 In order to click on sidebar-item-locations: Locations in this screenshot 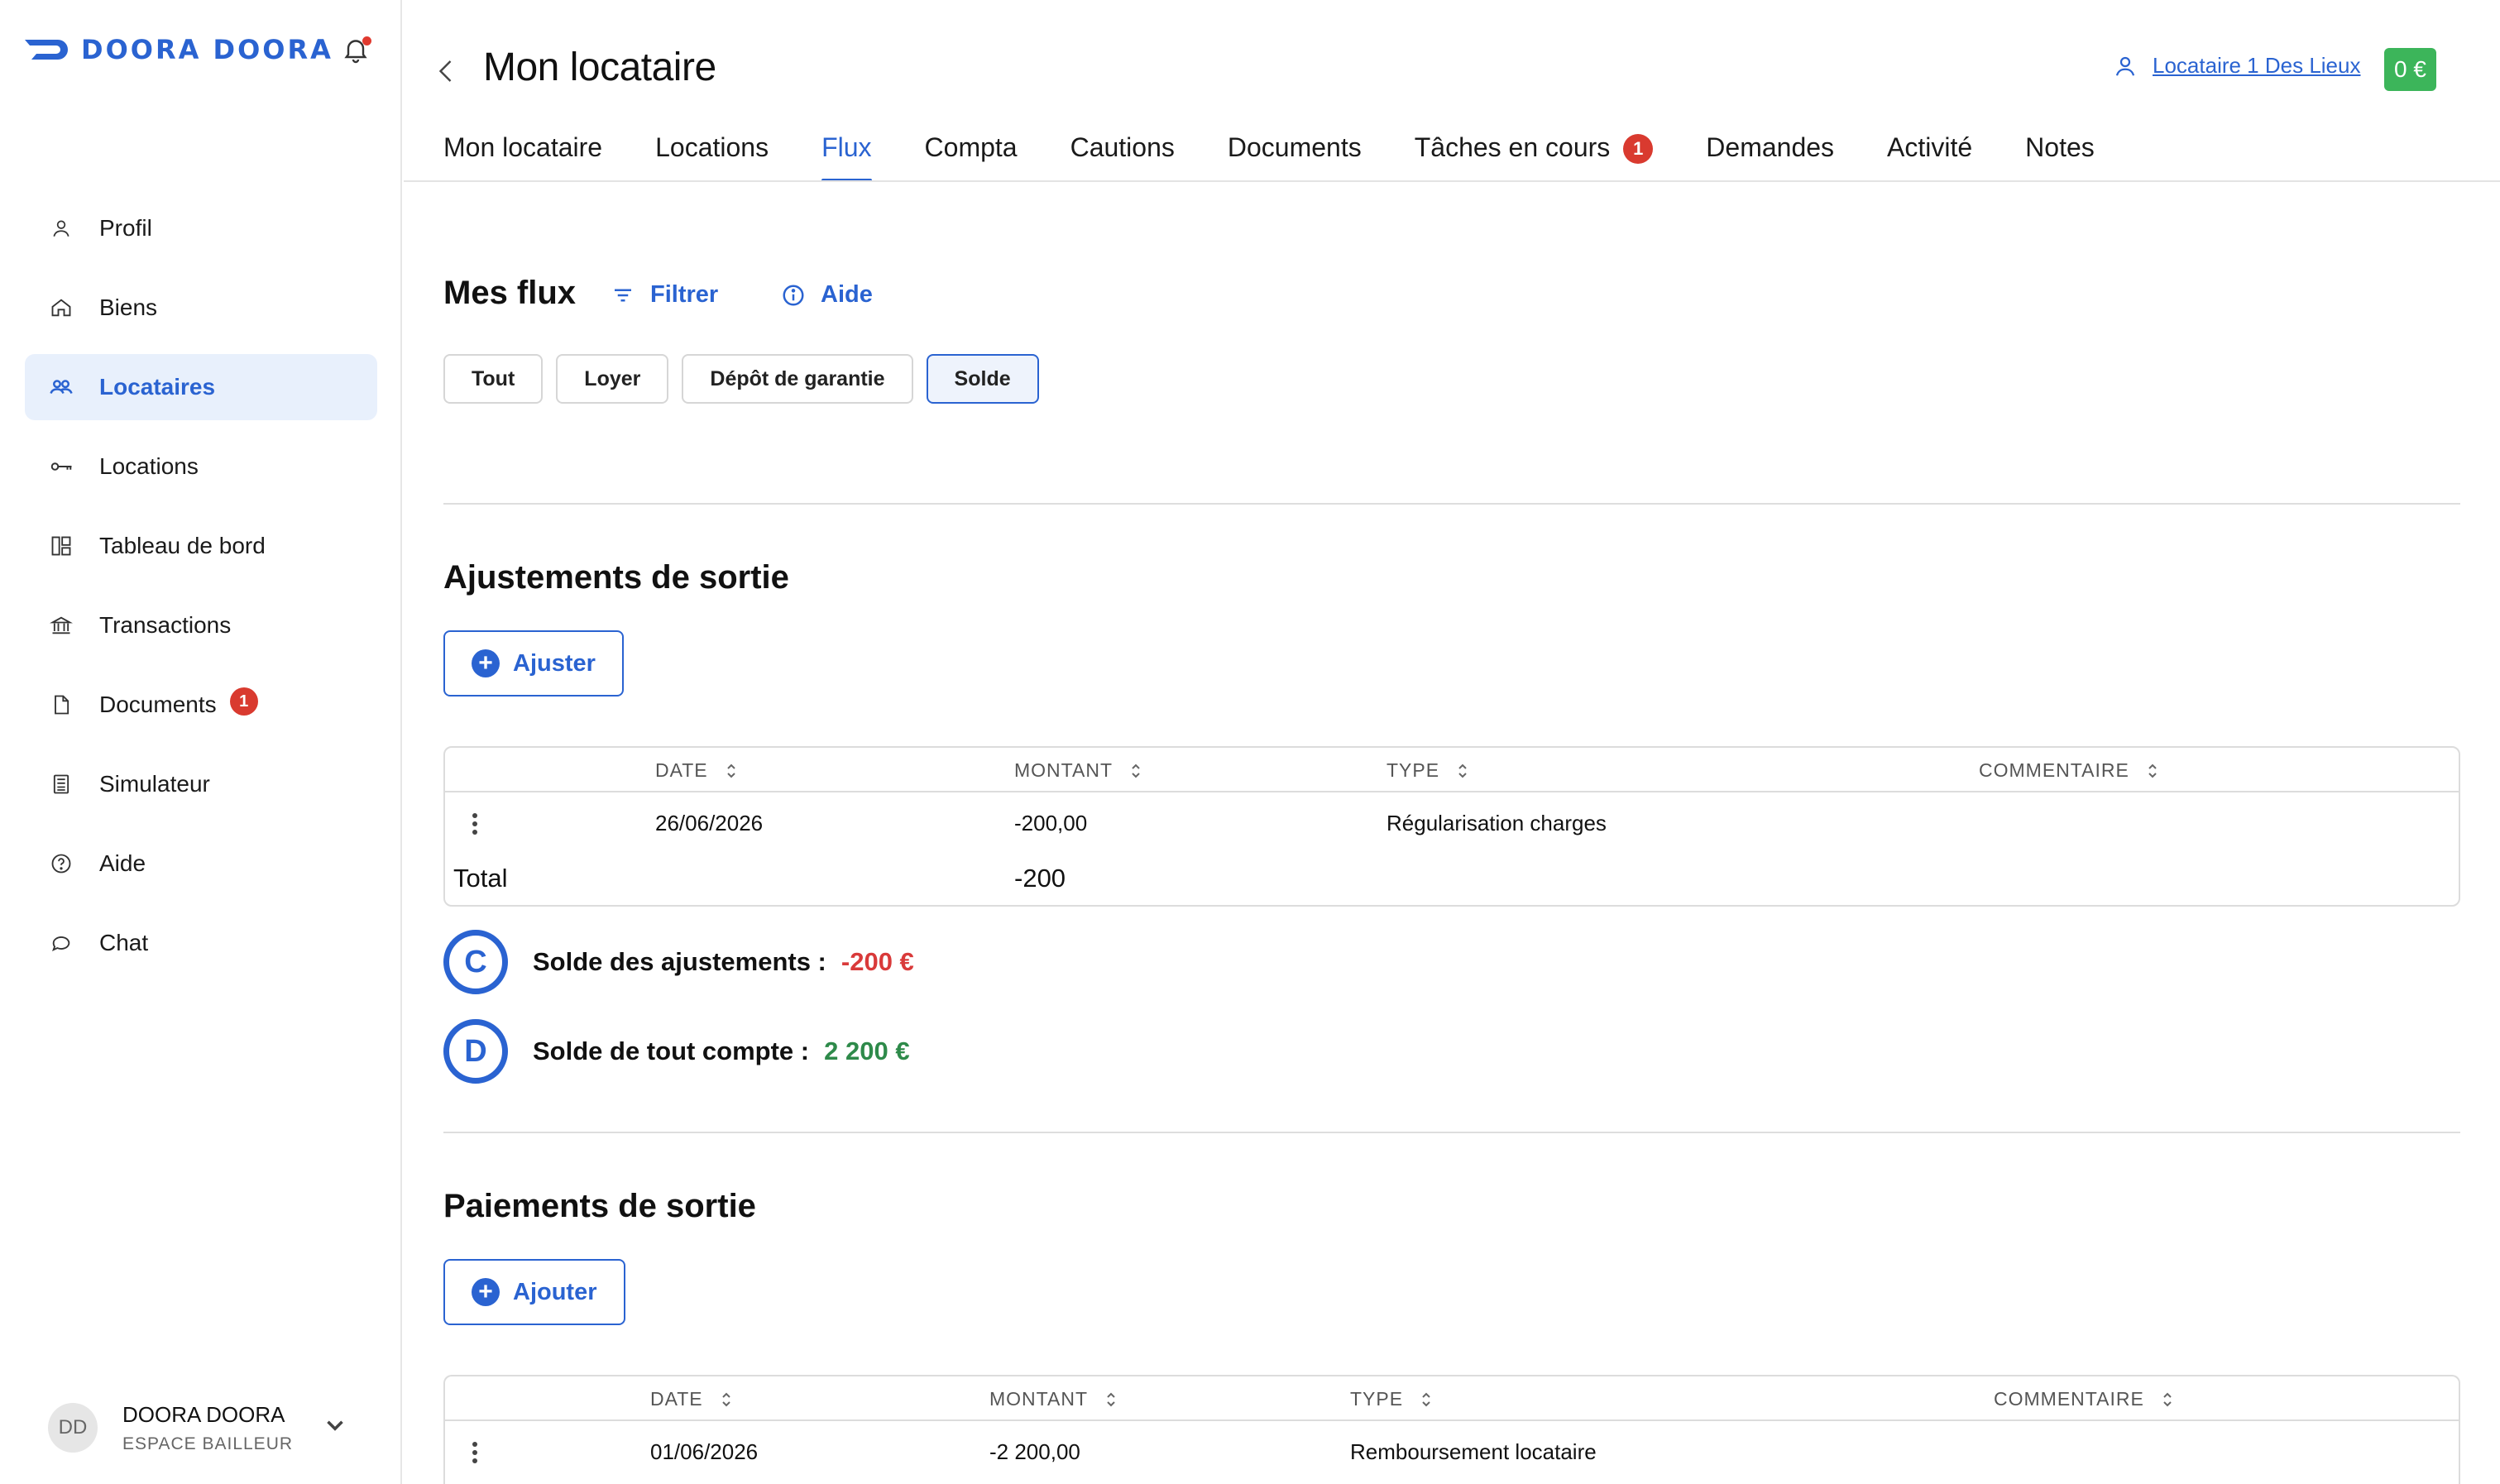, I will do `click(201, 466)`.